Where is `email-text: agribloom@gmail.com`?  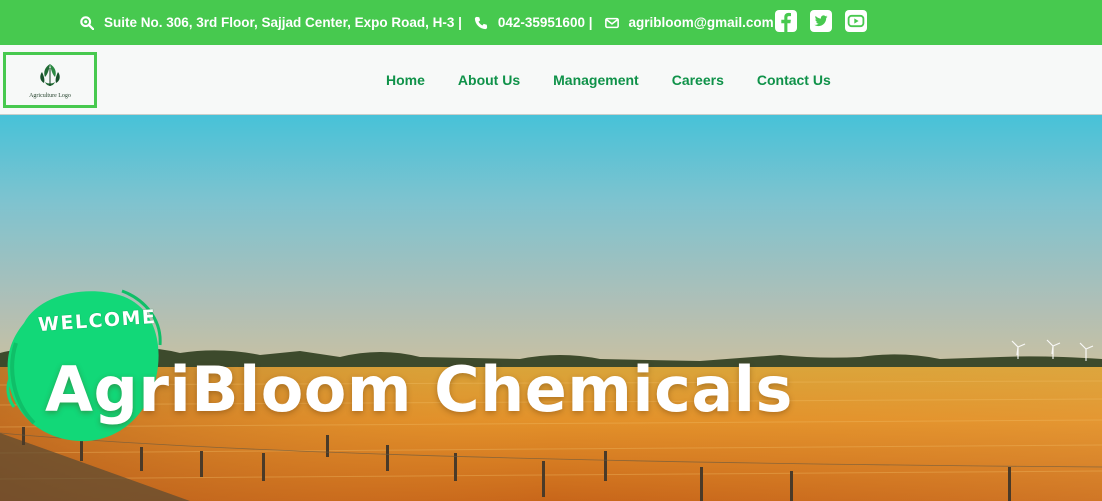 email-text: agribloom@gmail.com is located at coordinates (701, 22).